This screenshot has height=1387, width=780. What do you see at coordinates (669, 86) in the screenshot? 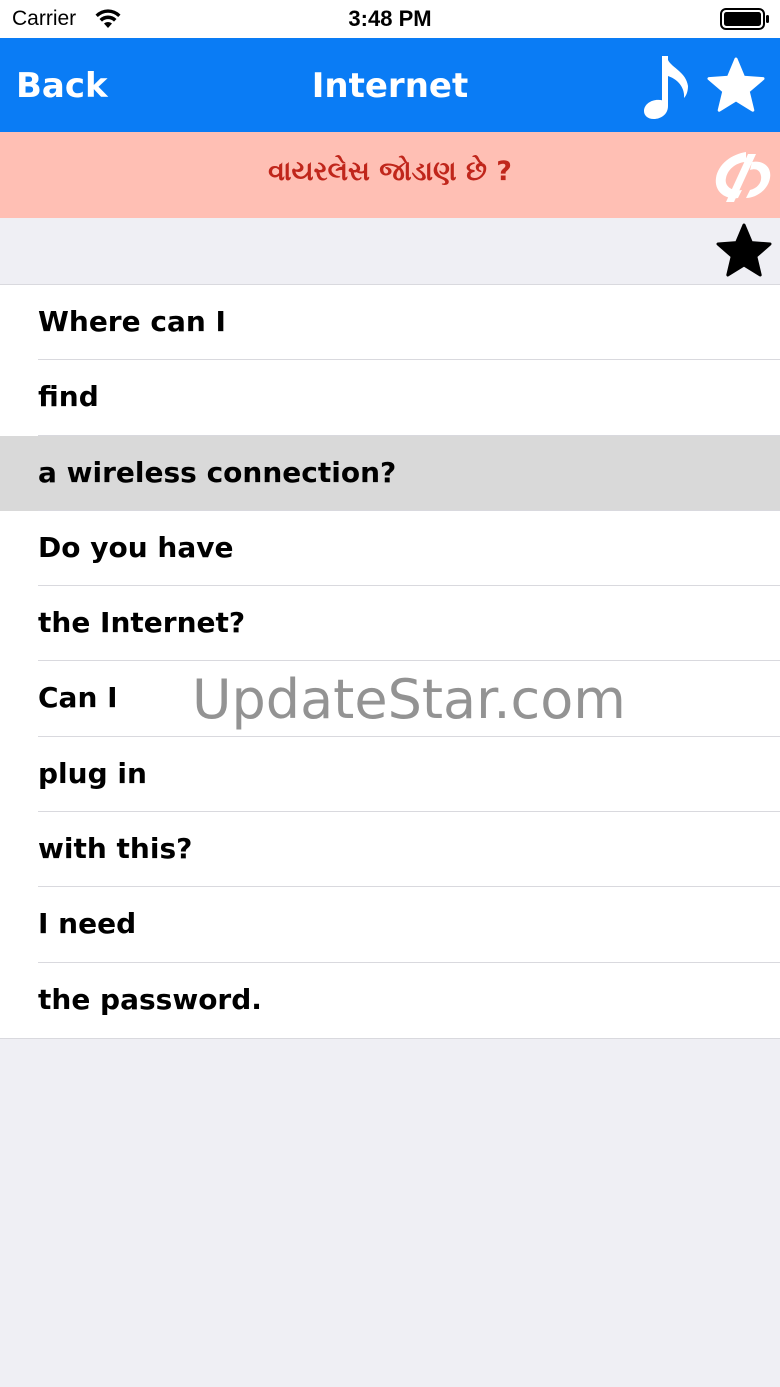
I see `music-note-icon` at bounding box center [669, 86].